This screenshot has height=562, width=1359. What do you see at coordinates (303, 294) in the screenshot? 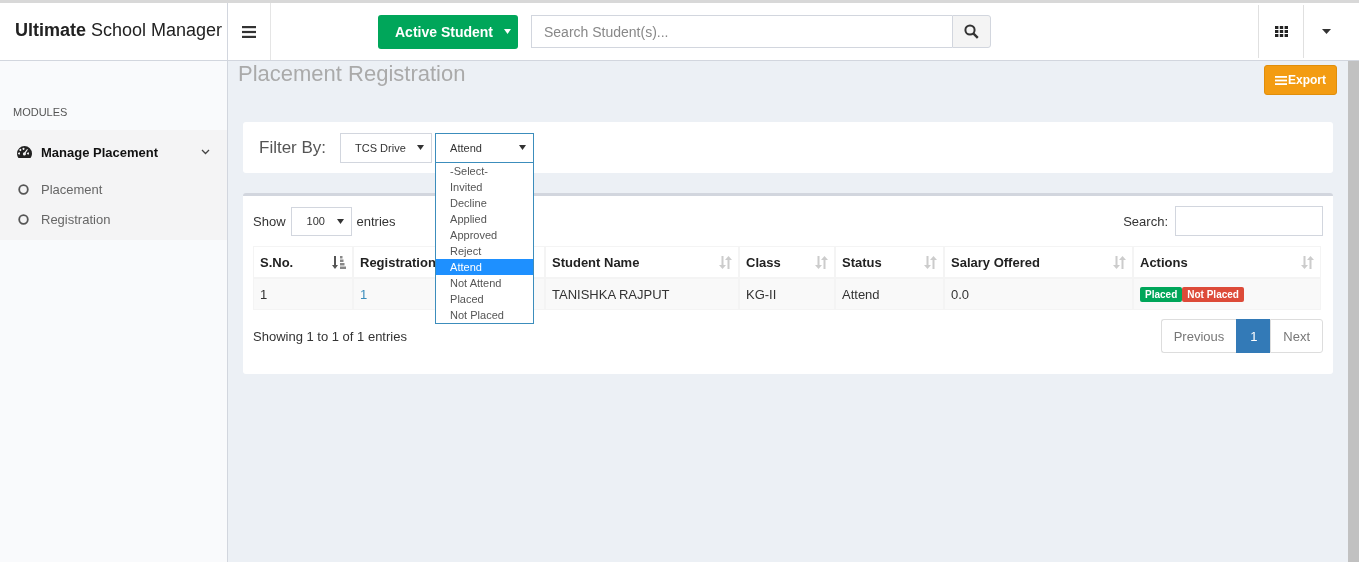
I see `table-cell: 1` at bounding box center [303, 294].